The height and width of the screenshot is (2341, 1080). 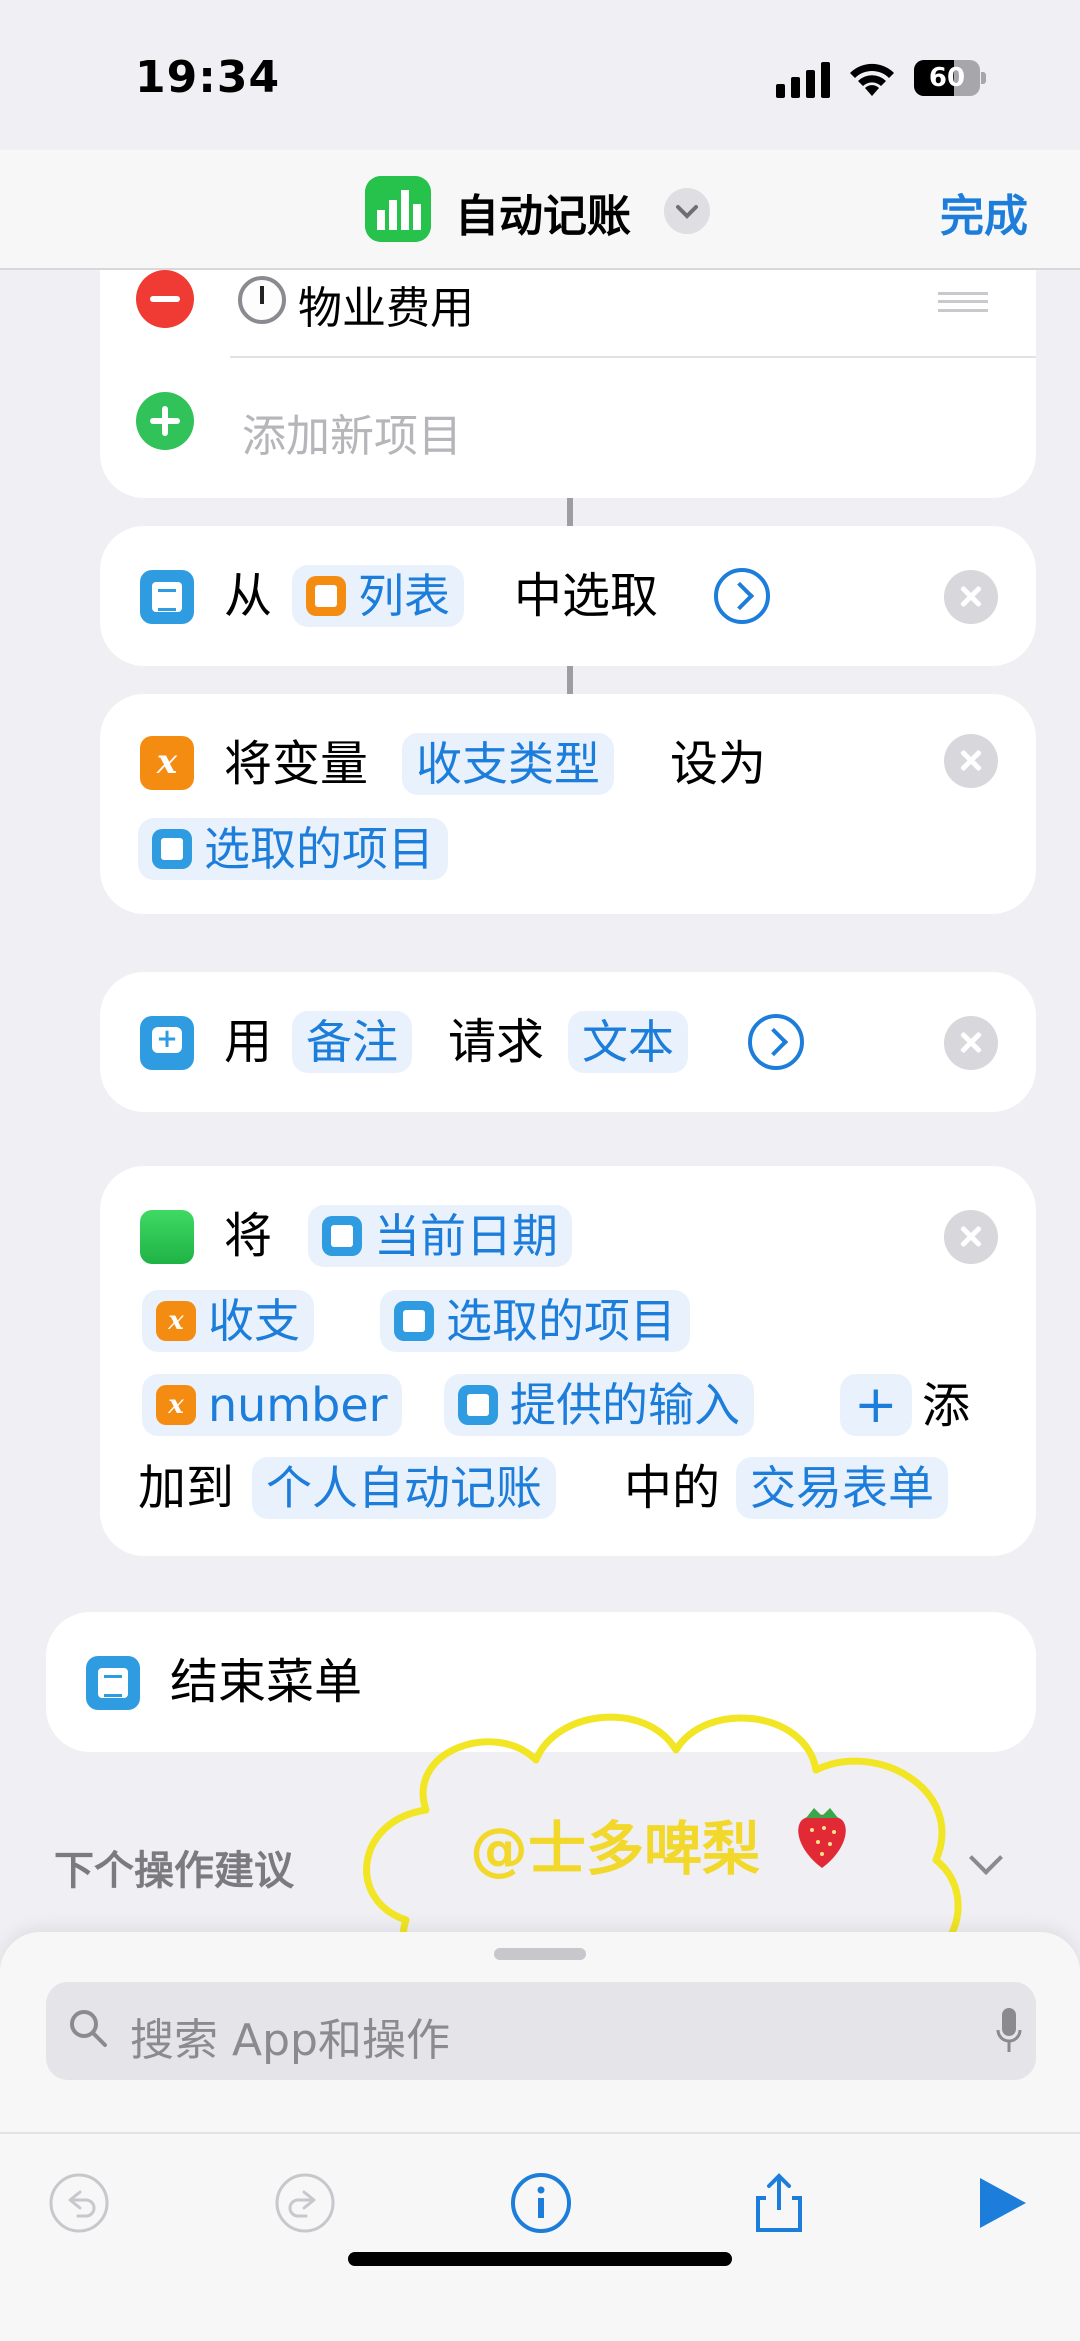 I want to click on chip-label: number, so click(x=298, y=1405).